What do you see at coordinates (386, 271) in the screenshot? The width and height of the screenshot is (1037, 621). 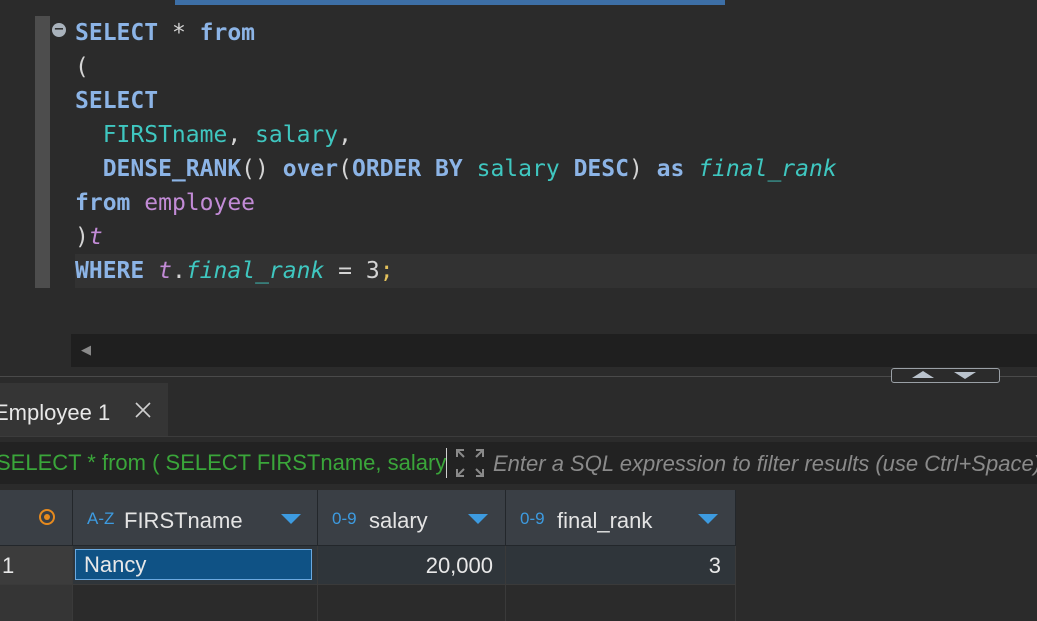 I see `code-token: ;` at bounding box center [386, 271].